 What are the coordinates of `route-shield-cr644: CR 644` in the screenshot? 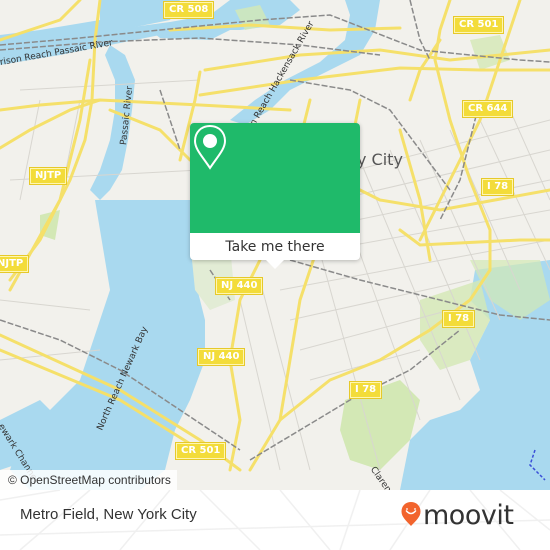 It's located at (487, 109).